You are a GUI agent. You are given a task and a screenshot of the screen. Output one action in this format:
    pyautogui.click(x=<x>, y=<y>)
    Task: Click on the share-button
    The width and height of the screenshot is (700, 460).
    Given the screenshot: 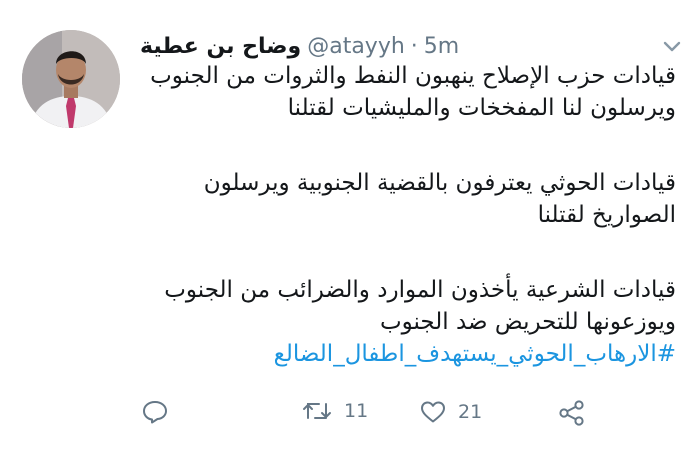 What is the action you would take?
    pyautogui.click(x=572, y=413)
    